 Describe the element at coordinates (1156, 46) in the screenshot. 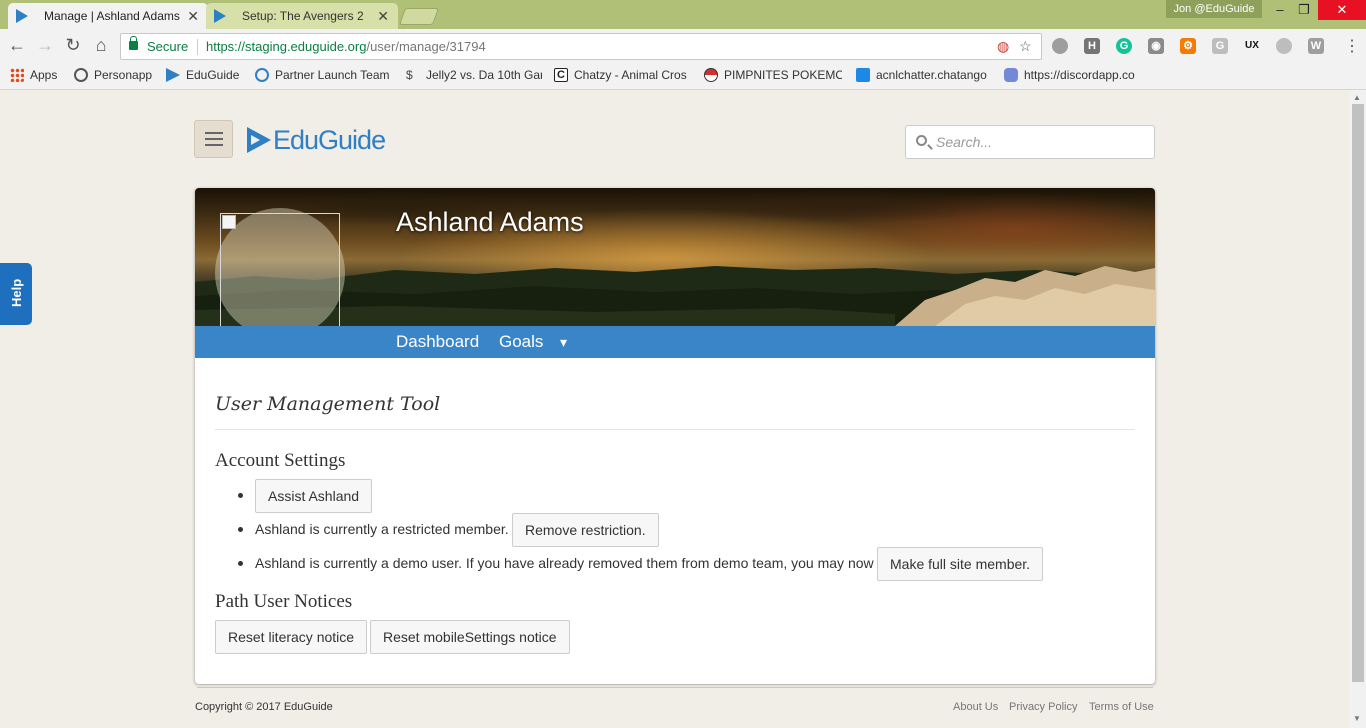

I see `camera-extension-icon: ◉` at that location.